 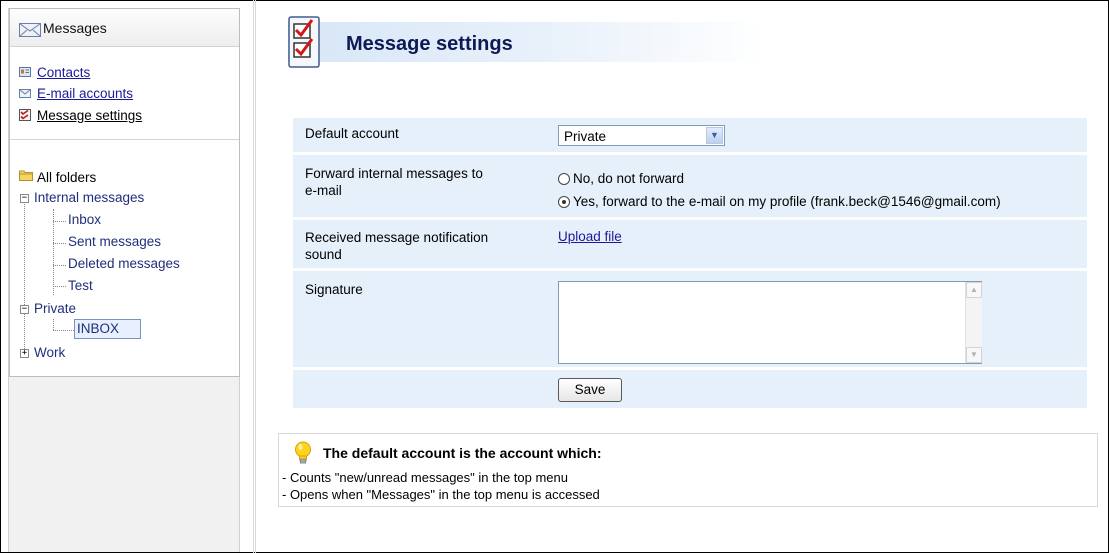 What do you see at coordinates (590, 390) in the screenshot?
I see `save-button: Save` at bounding box center [590, 390].